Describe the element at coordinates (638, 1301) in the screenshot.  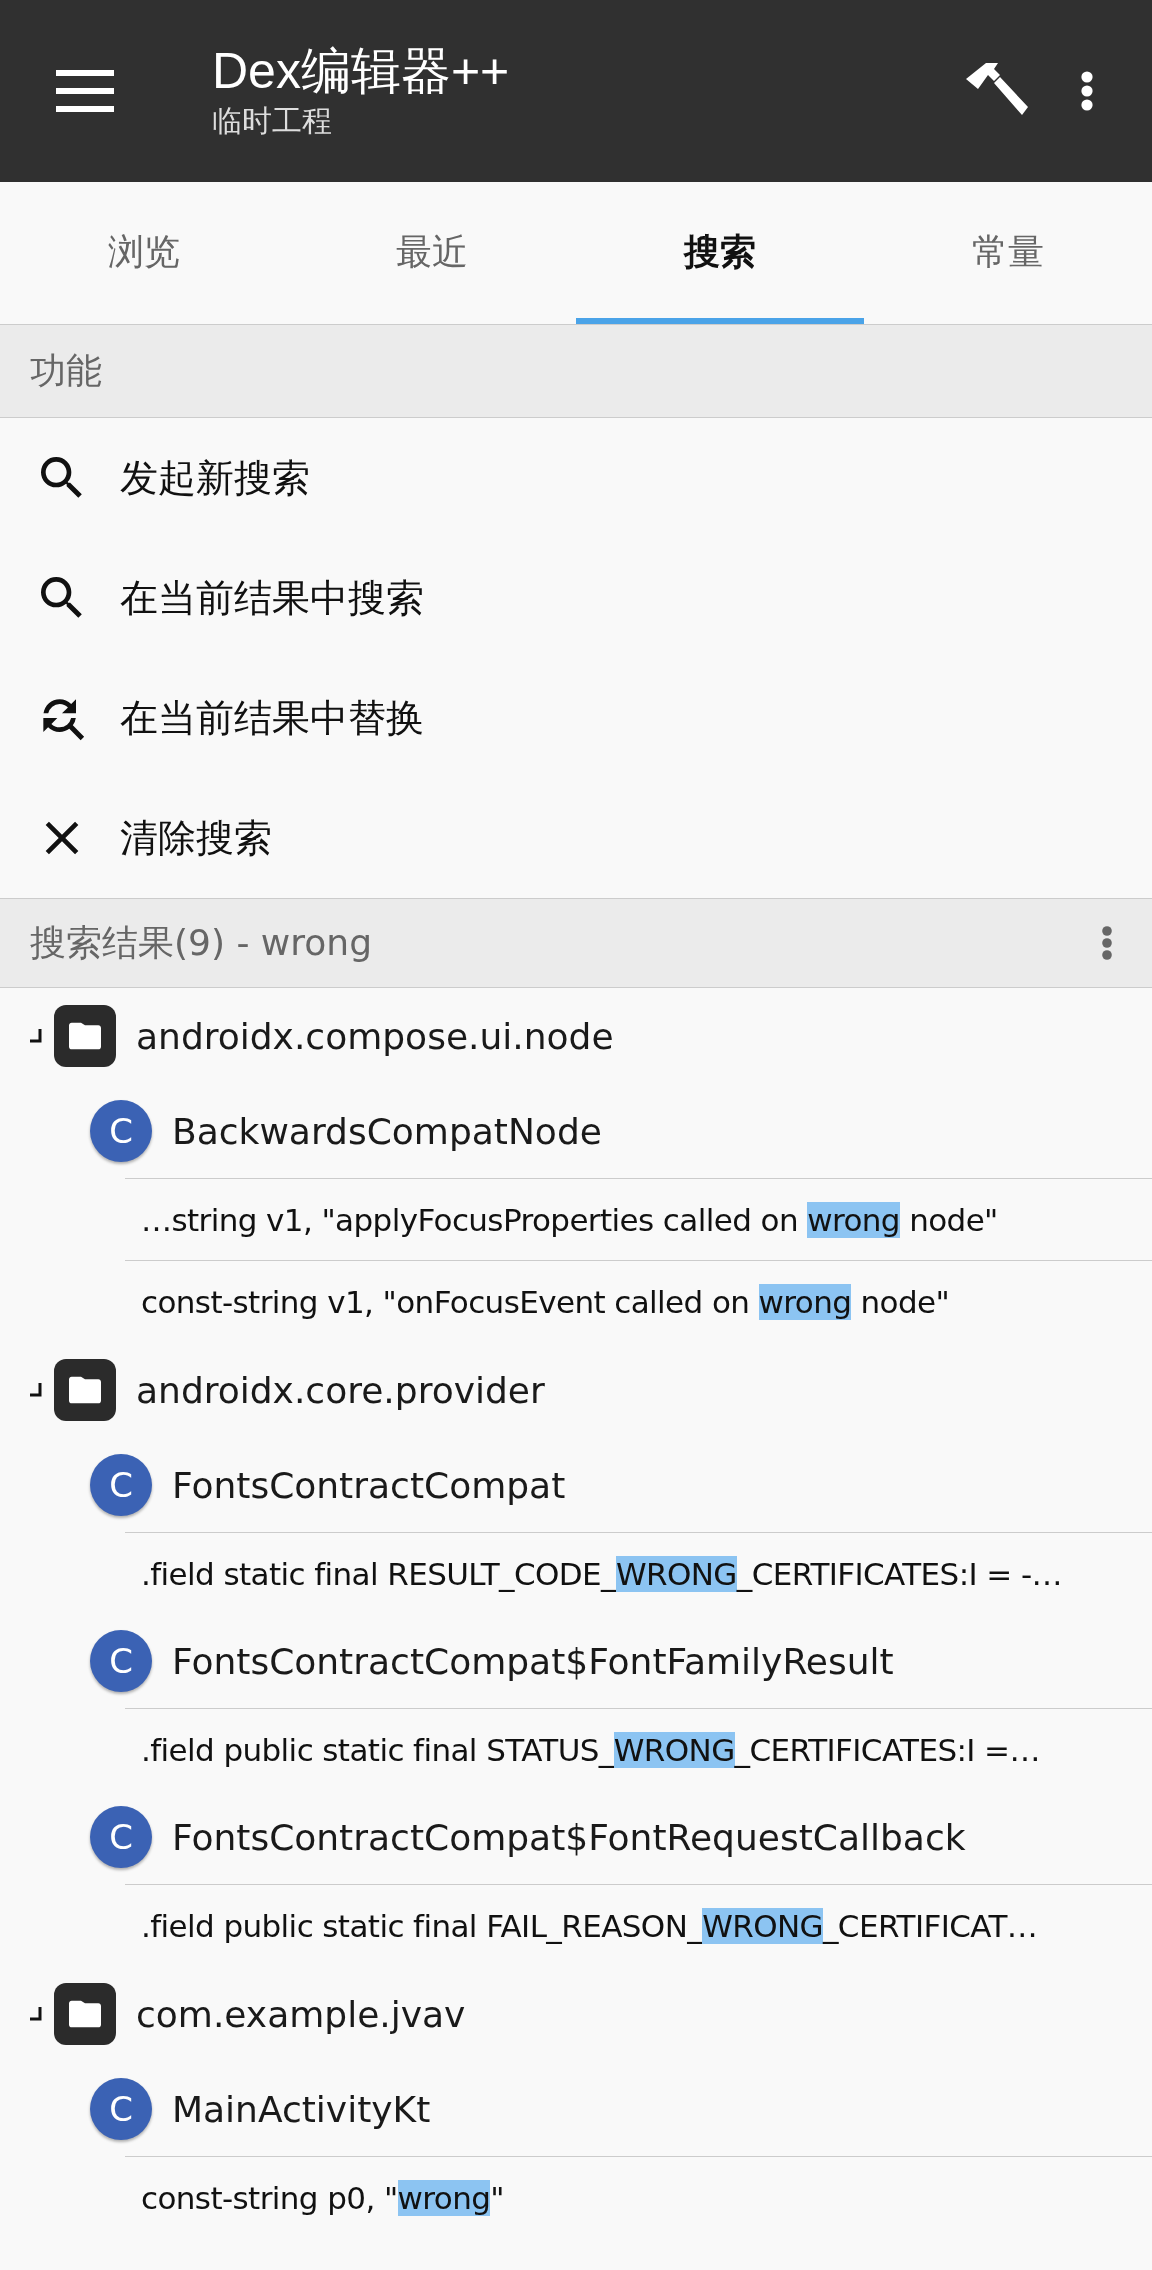
I see `match-line: const-string v1, "onFocusEvent called on wrong node"` at that location.